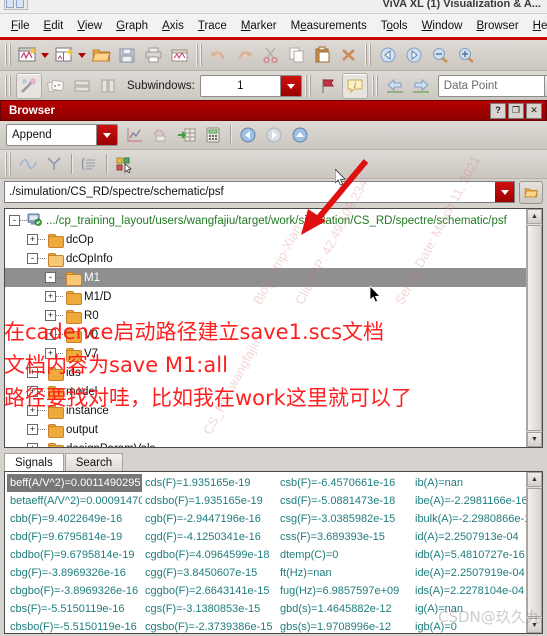 Image resolution: width=547 pixels, height=636 pixels. I want to click on signal-item: cbs(F)=-5.5150119e-16, so click(74, 609).